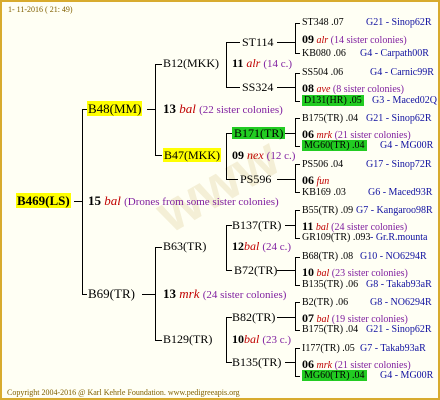  What do you see at coordinates (322, 40) in the screenshot?
I see `leaf-gen: alr` at bounding box center [322, 40].